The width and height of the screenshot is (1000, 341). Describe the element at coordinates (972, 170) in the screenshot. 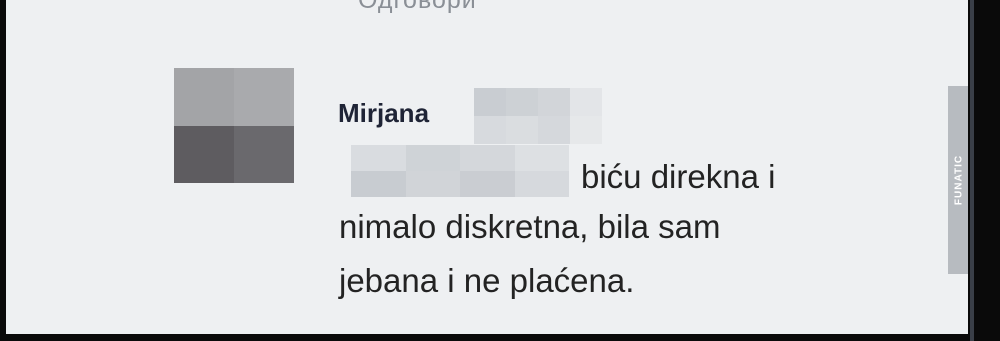

I see `frame-stripe` at that location.